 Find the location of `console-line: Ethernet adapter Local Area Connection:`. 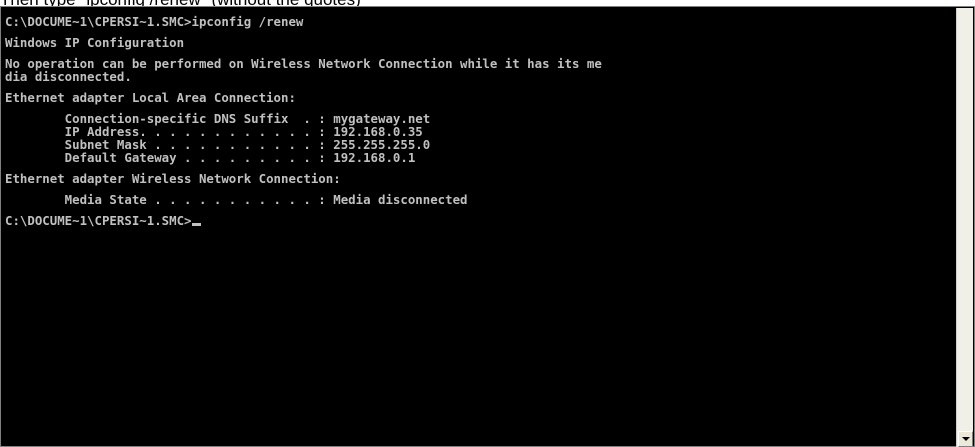

console-line: Ethernet adapter Local Area Connection: is located at coordinates (150, 97).